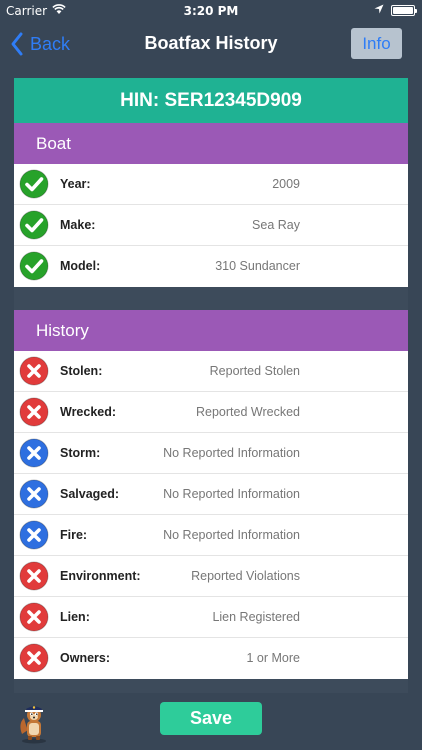 This screenshot has height=750, width=422. I want to click on history-row-label: Wrecked:, so click(88, 412).